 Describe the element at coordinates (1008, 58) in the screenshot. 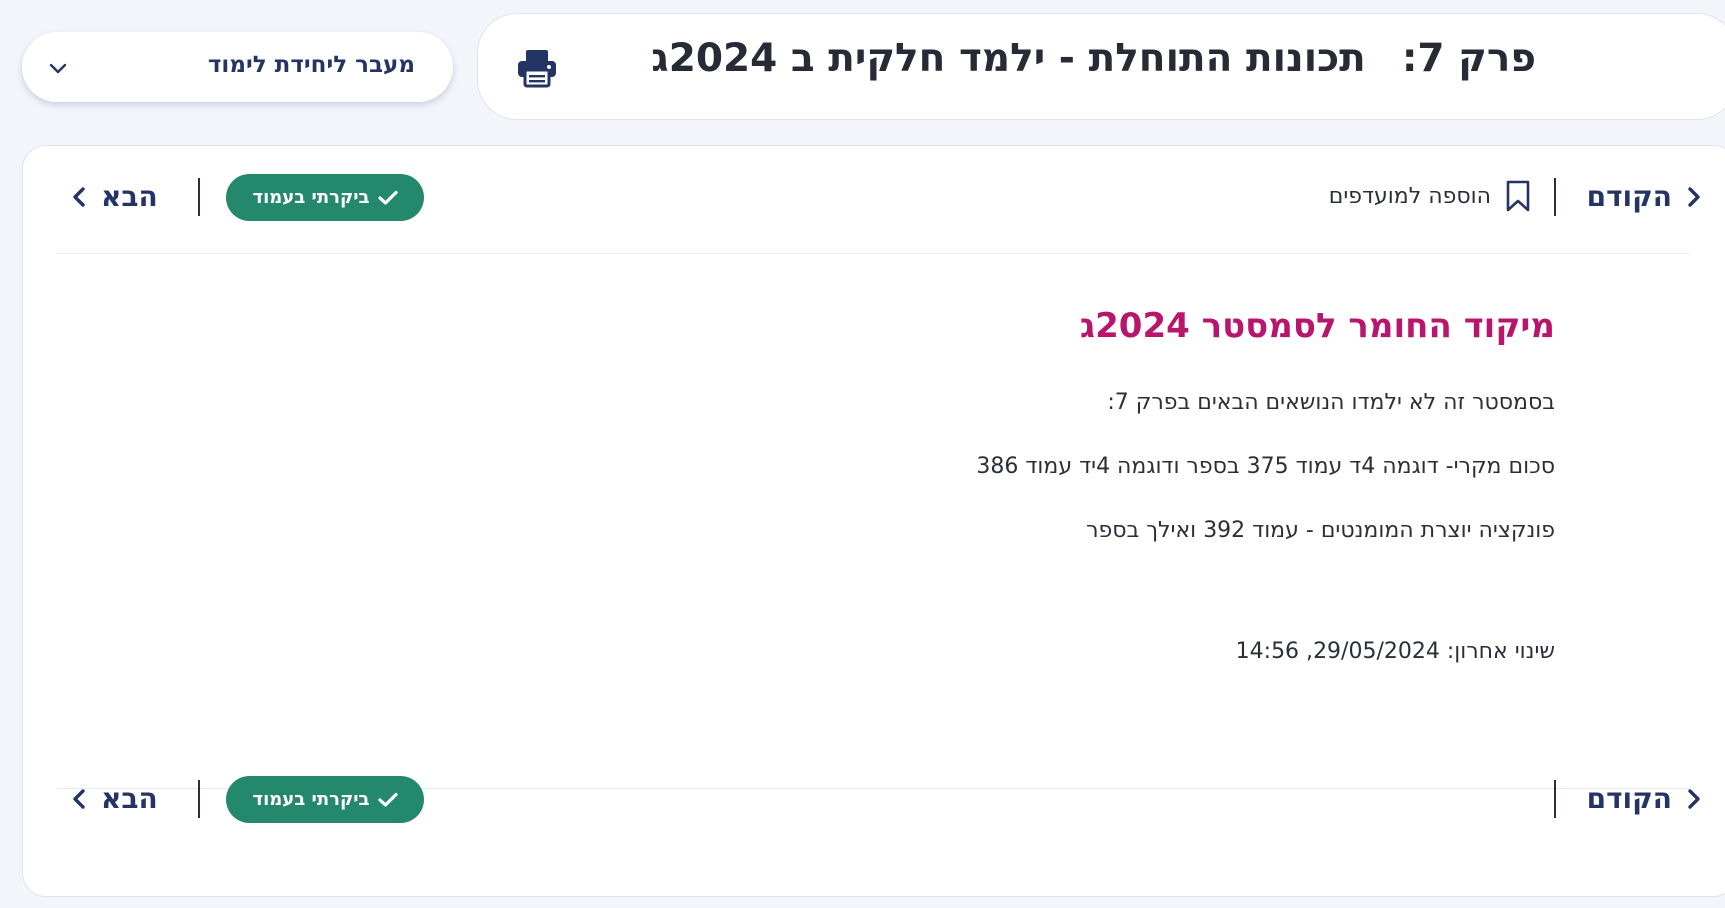

I see `chapter-title: תכונות התוחלת - ילמד חלקית ב 2024ג` at that location.